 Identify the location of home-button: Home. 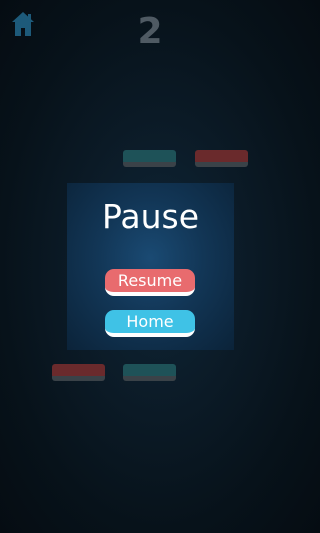
(150, 323).